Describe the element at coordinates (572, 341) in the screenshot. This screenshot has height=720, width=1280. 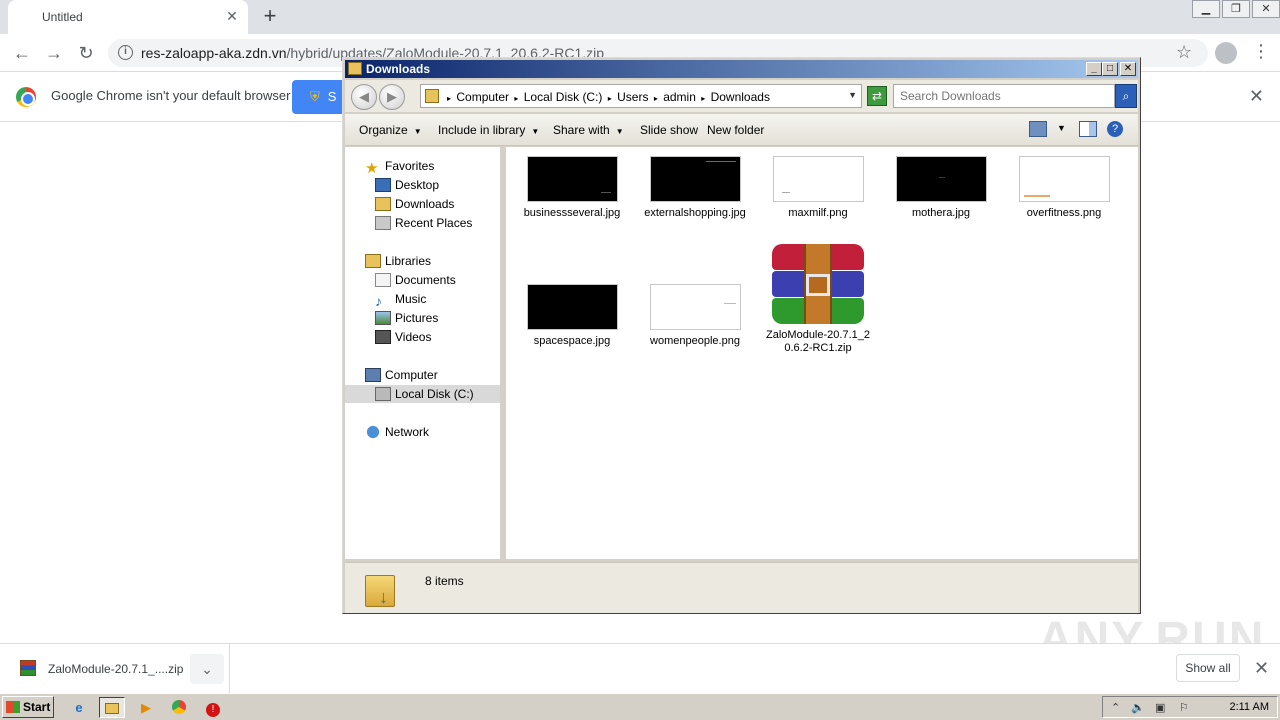
I see `file-name: spacespace.jpg` at that location.